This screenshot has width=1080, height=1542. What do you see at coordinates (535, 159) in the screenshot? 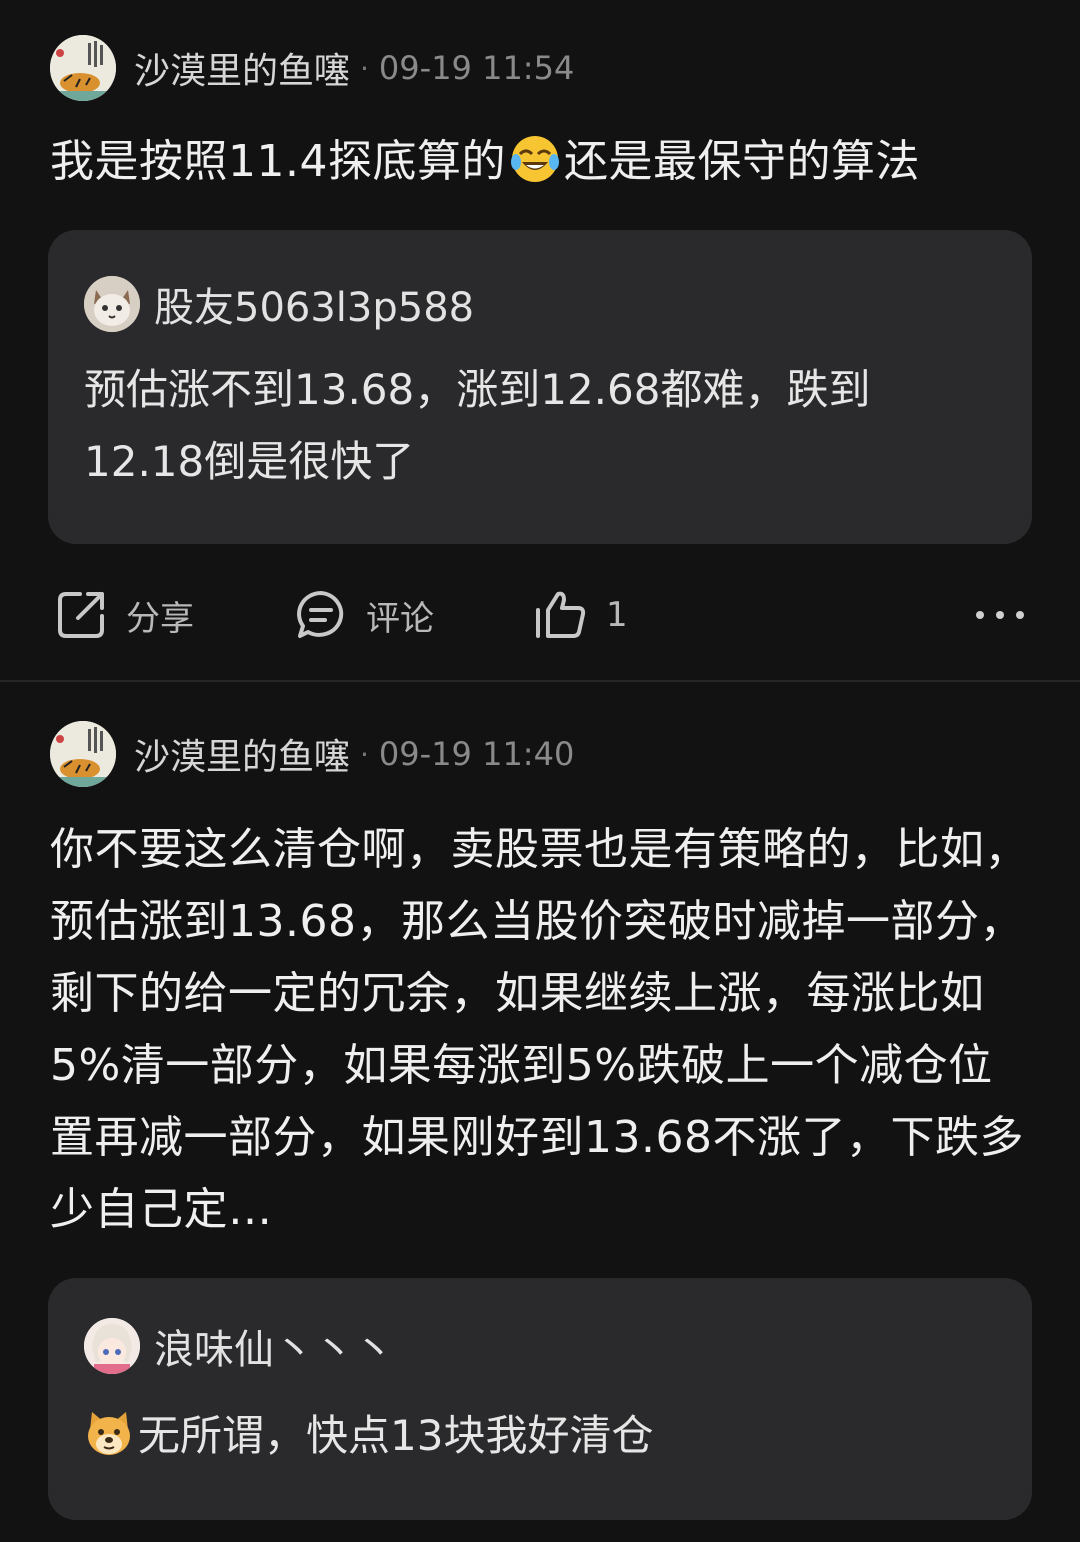
I see `laughing-crying-emoji-icon` at bounding box center [535, 159].